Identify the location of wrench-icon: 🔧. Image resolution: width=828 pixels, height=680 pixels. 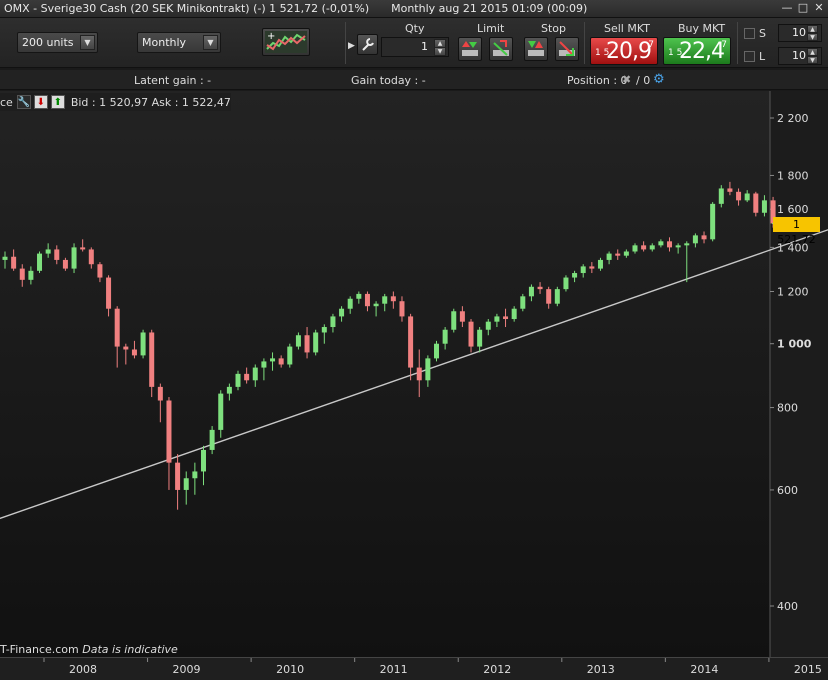
(23, 102).